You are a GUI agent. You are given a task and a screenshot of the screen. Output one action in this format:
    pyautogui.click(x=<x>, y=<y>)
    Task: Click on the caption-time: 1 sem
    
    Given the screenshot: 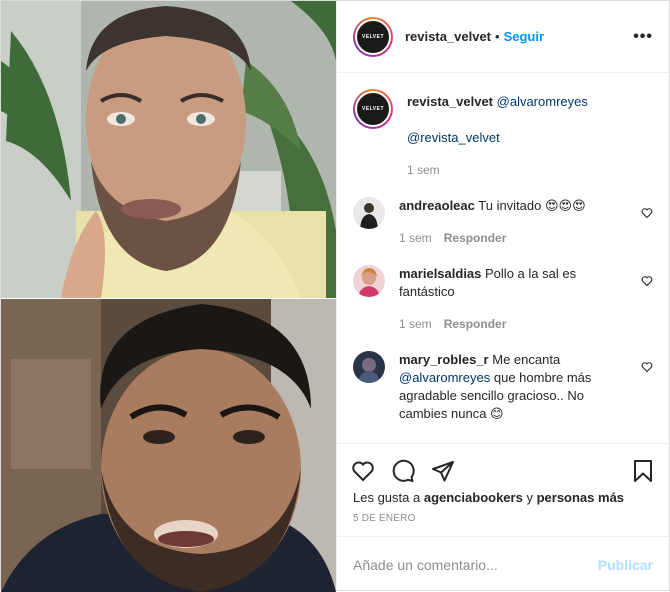 What is the action you would take?
    pyautogui.click(x=423, y=170)
    